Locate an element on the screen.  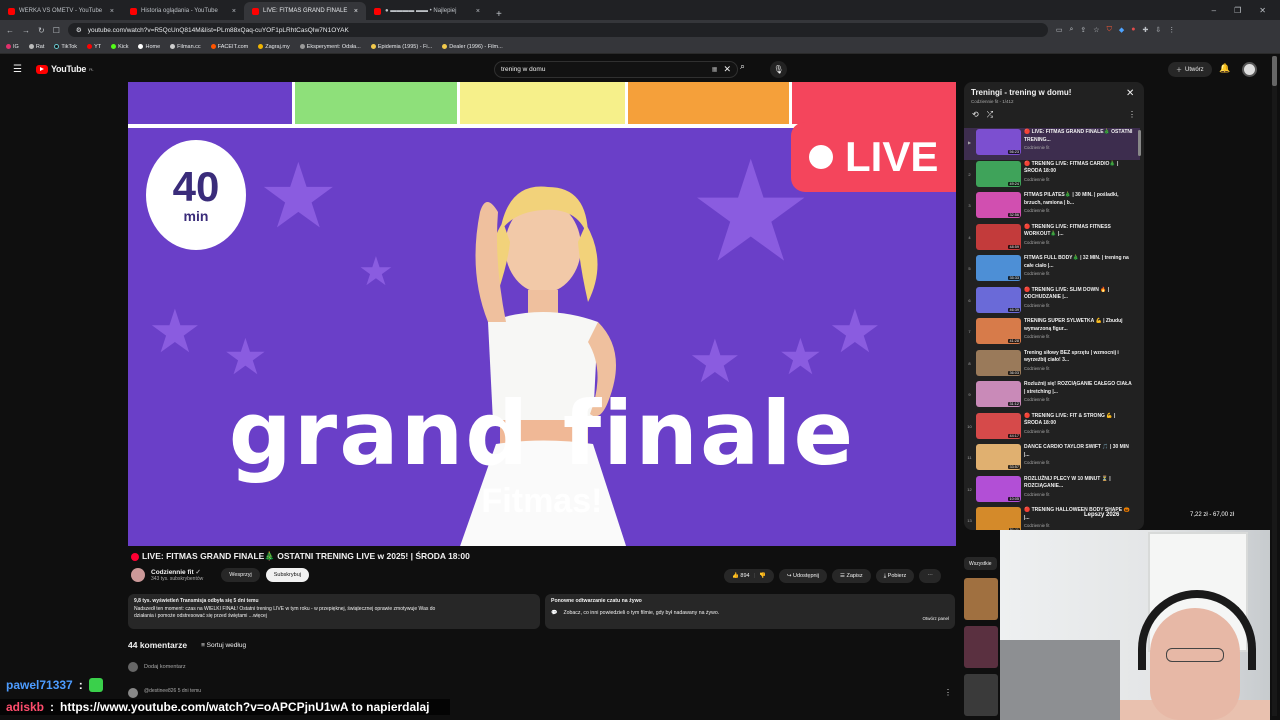
save-button: ☰ Zapisz is located at coordinates (851, 576).